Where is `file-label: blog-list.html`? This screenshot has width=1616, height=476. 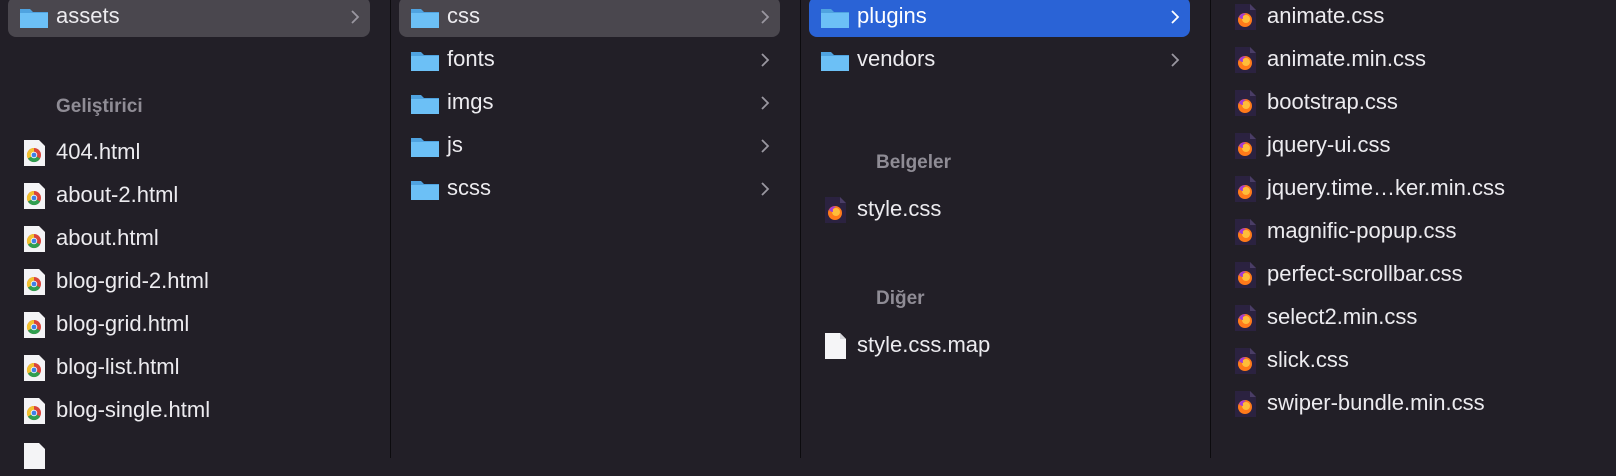
file-label: blog-list.html is located at coordinates (118, 366).